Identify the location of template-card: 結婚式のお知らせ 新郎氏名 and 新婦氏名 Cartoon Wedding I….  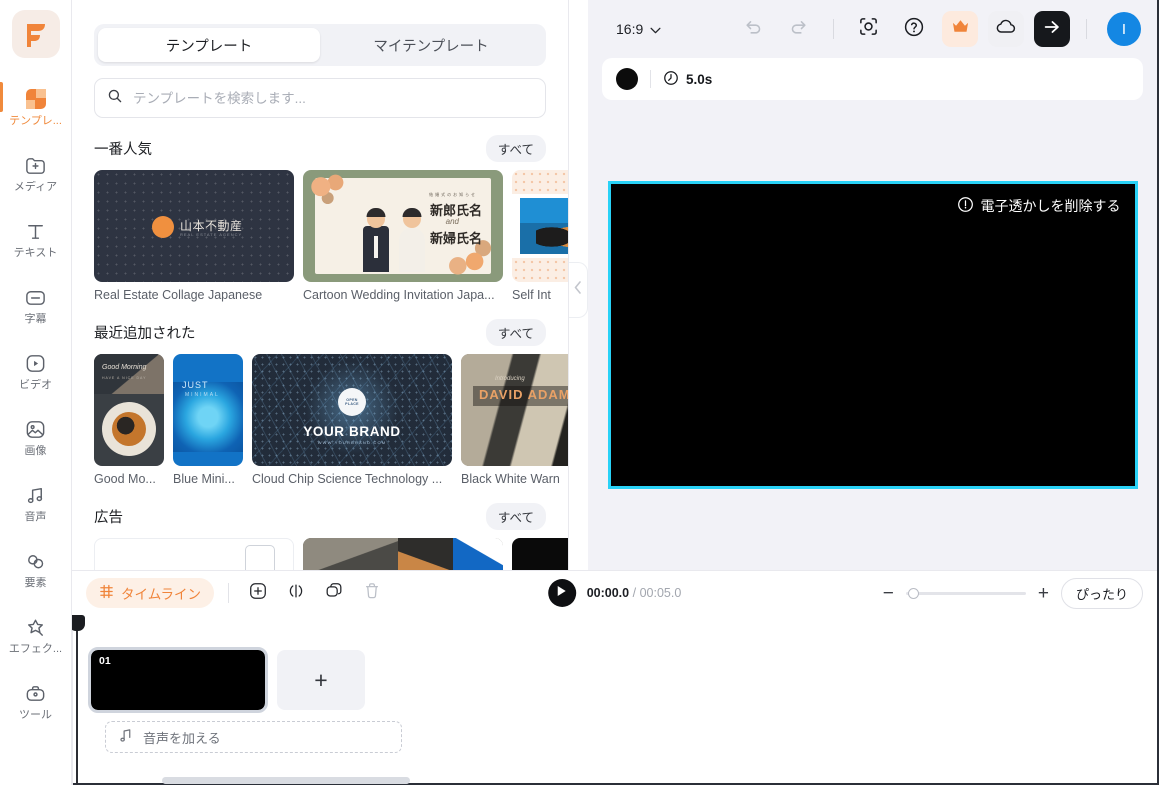
(403, 236).